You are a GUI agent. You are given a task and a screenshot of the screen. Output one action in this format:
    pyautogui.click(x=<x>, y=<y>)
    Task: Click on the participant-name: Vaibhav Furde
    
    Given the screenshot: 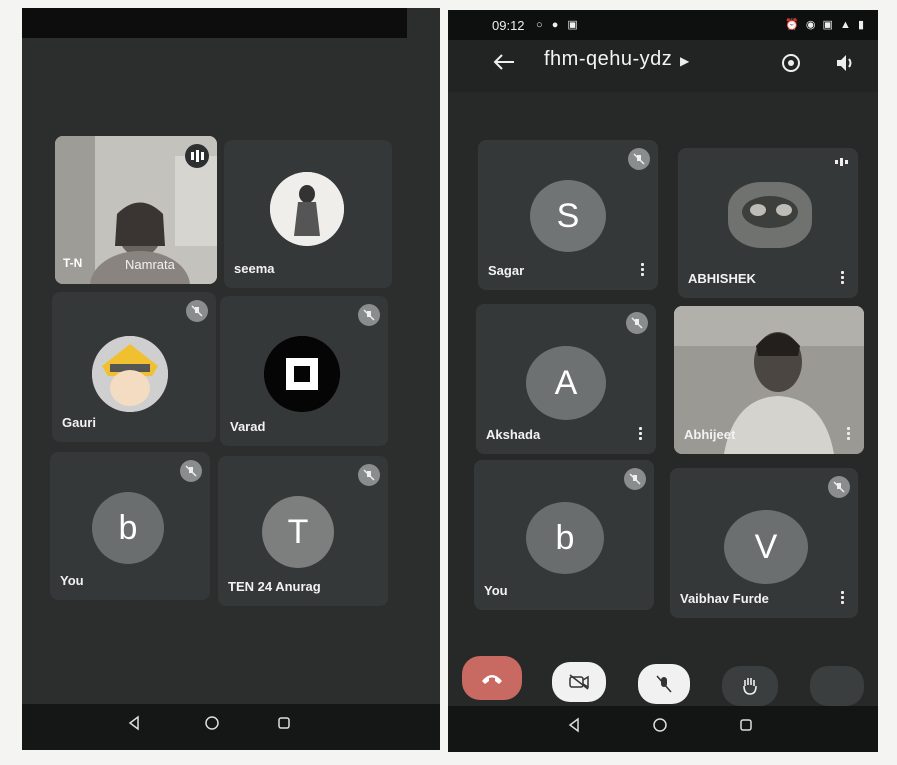 What is the action you would take?
    pyautogui.click(x=724, y=598)
    